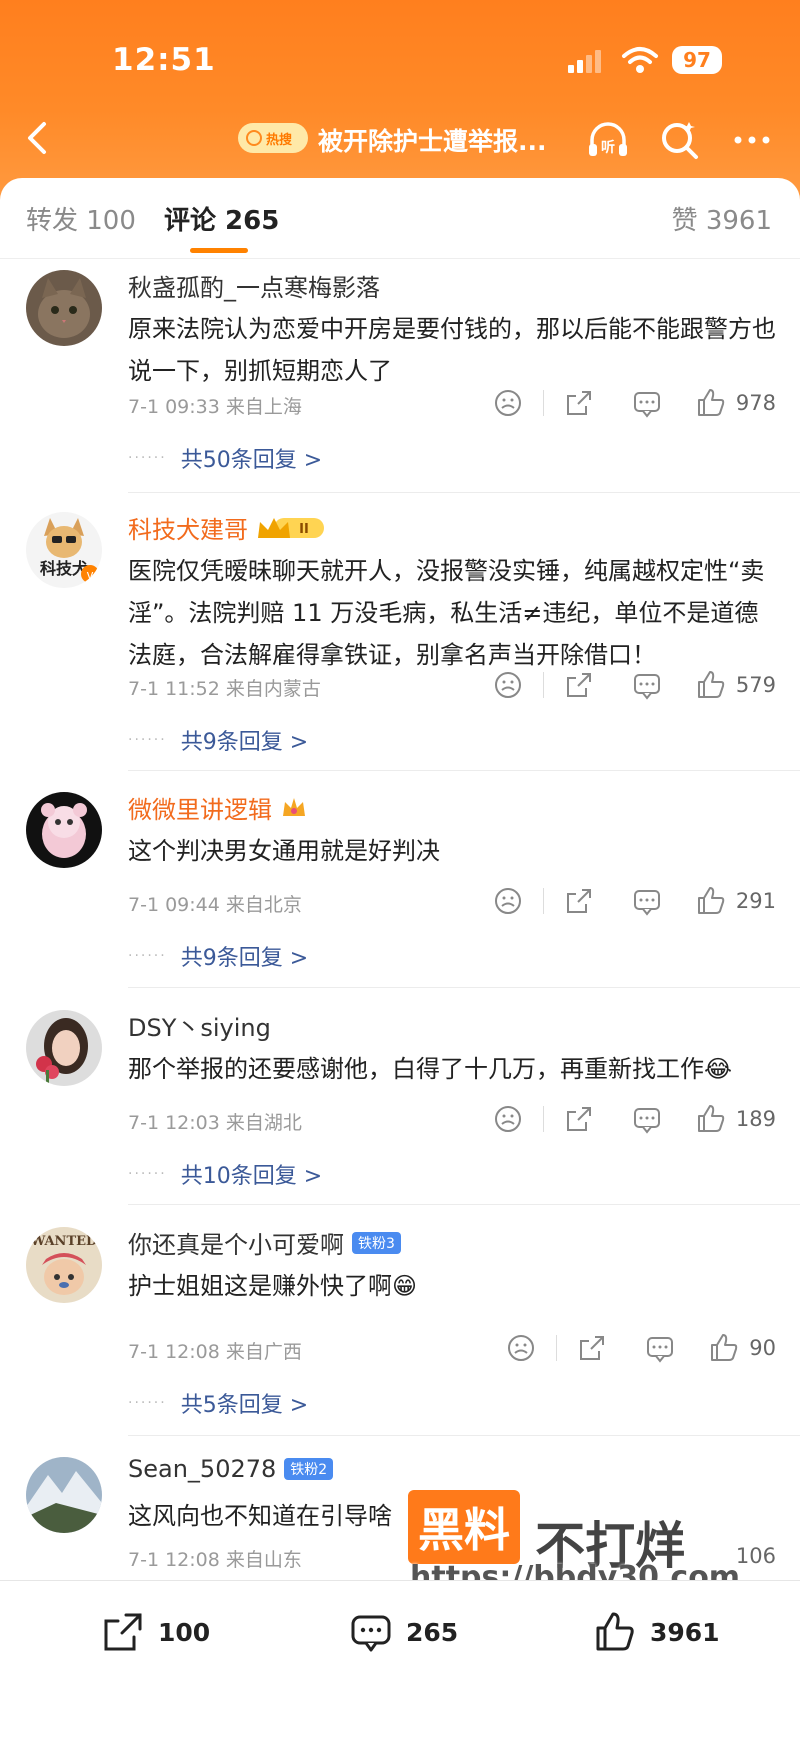  Describe the element at coordinates (215, 903) in the screenshot. I see `comment-meta: 7-1 09:44 来自北京` at that location.